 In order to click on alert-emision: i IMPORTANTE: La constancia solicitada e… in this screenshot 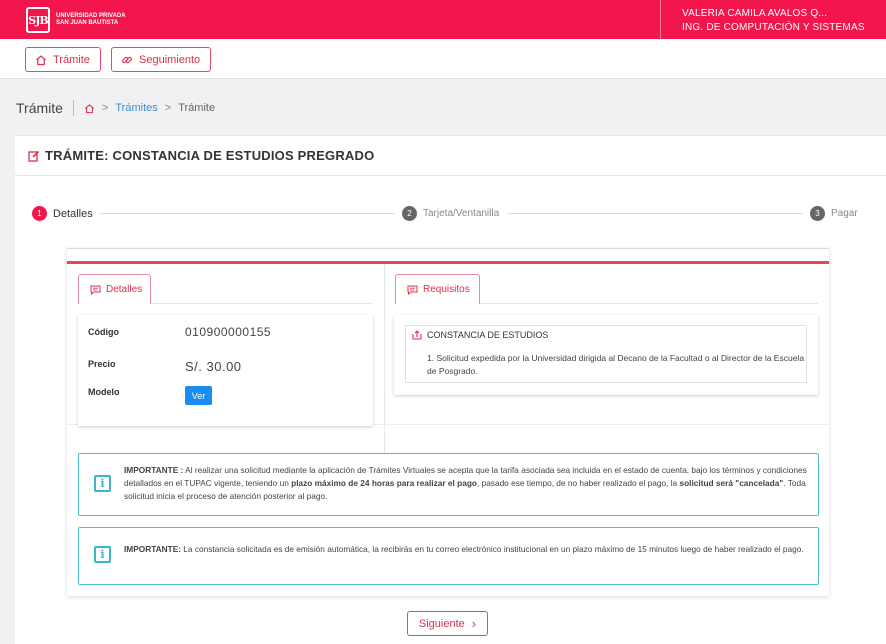, I will do `click(448, 556)`.